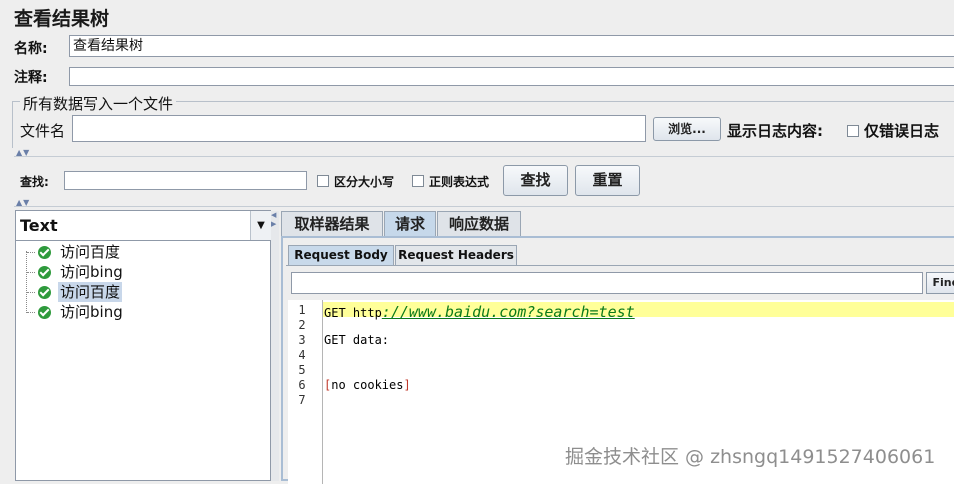  I want to click on file-group-legend: 所有数据写入一个文件, so click(98, 103).